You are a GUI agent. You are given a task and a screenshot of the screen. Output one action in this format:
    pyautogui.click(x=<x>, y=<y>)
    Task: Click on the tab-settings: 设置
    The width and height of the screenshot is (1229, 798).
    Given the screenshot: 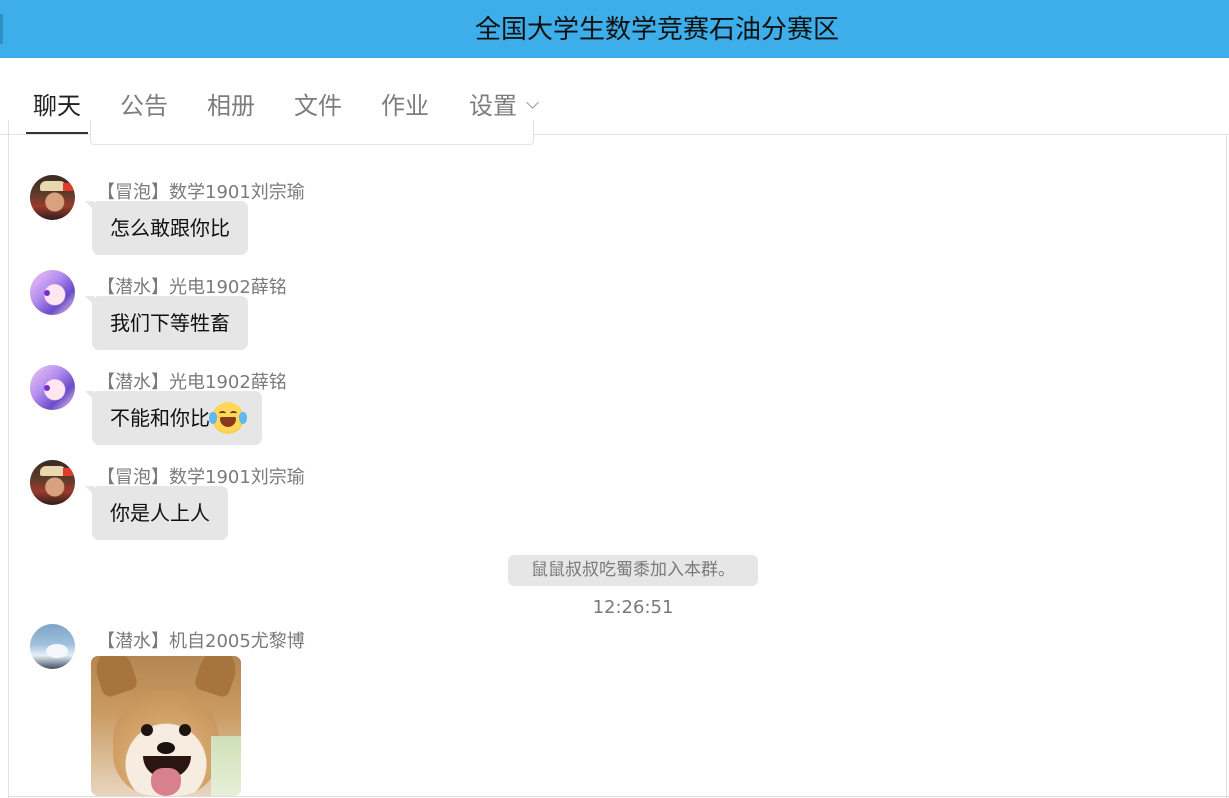 What is the action you would take?
    pyautogui.click(x=493, y=103)
    